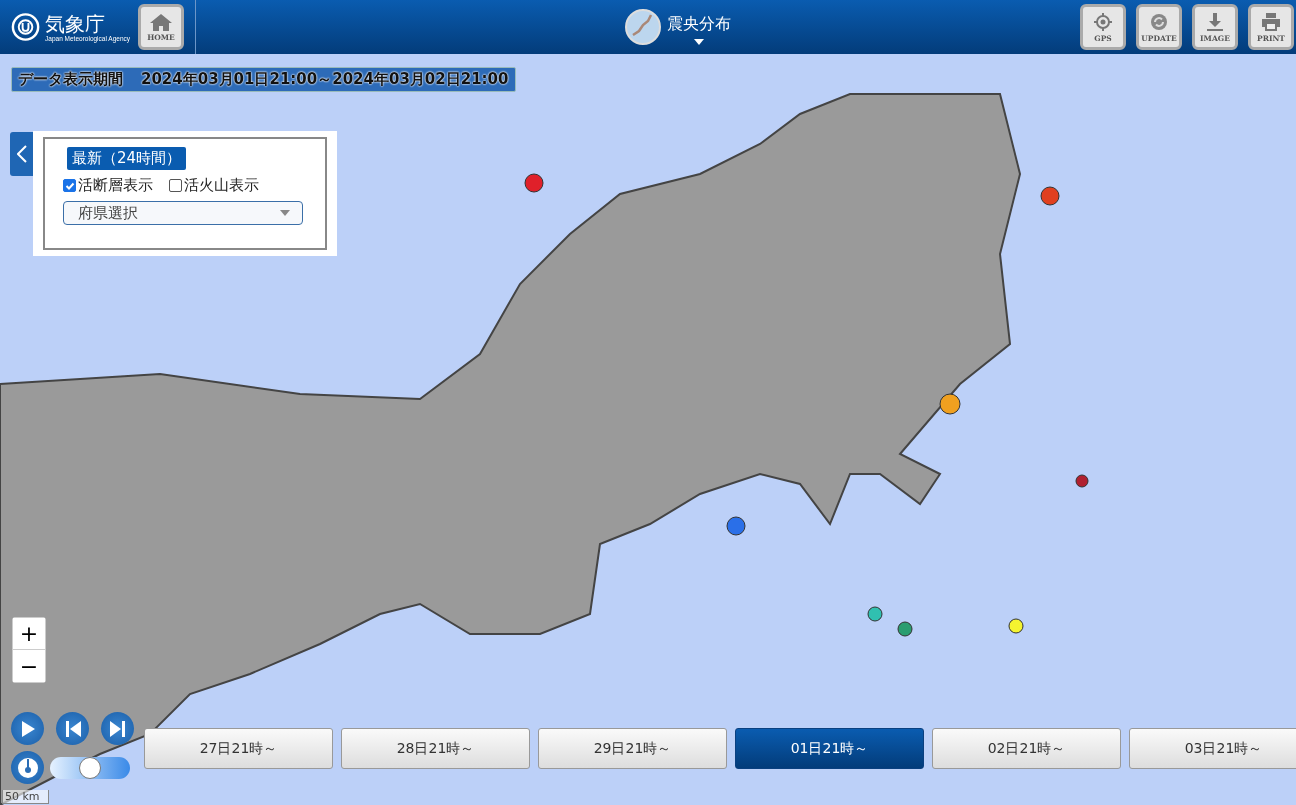  What do you see at coordinates (108, 185) in the screenshot?
I see `option-checkbox: 活断層表示` at bounding box center [108, 185].